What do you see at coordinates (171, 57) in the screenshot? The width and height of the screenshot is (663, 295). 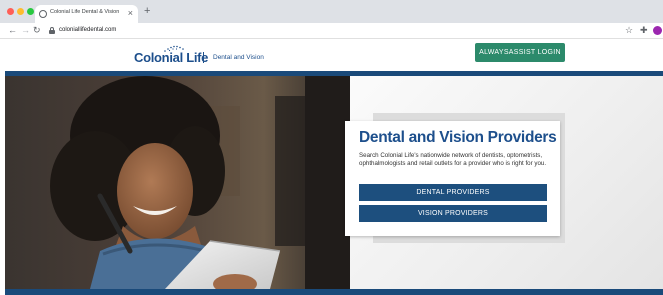 I see `logo-text: Colonial Life` at bounding box center [171, 57].